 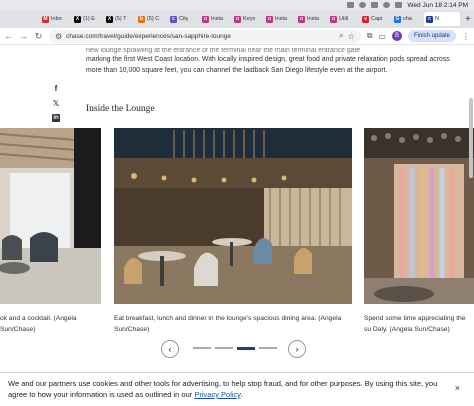 What do you see at coordinates (341, 36) in the screenshot?
I see `search-icon: ⌕` at bounding box center [341, 36].